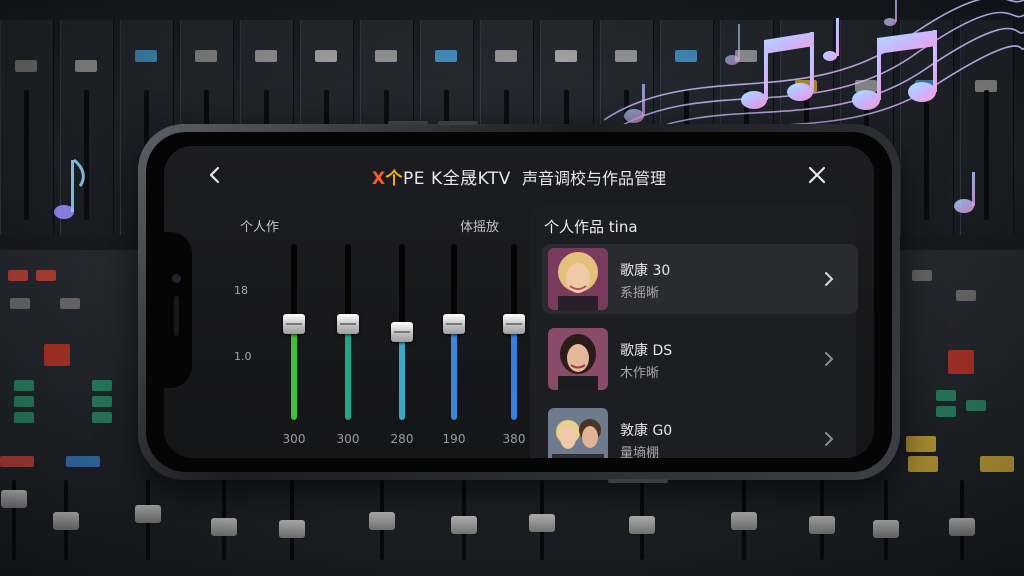 The width and height of the screenshot is (1024, 576). Describe the element at coordinates (176, 316) in the screenshot. I see `speaker-grille` at that location.